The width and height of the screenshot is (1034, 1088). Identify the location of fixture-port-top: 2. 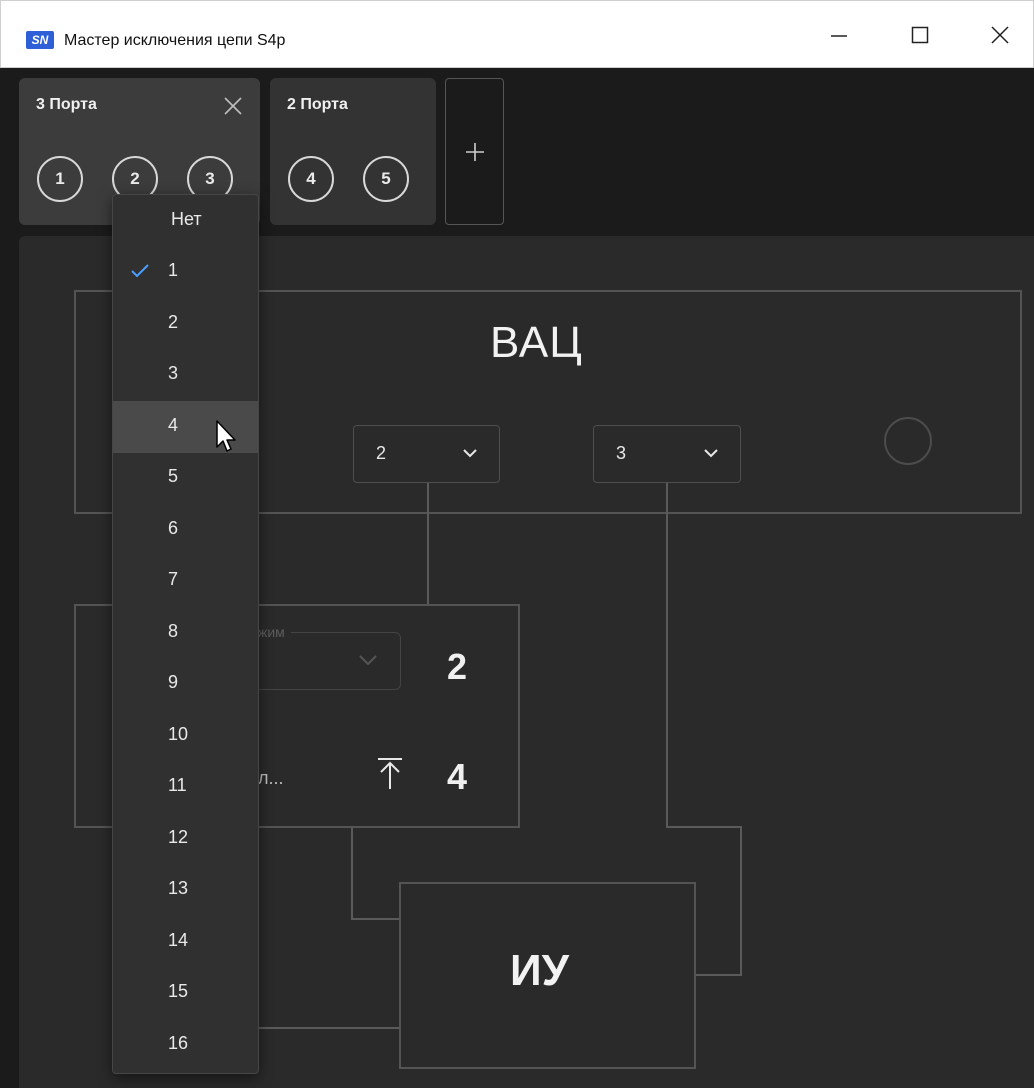
(457, 666).